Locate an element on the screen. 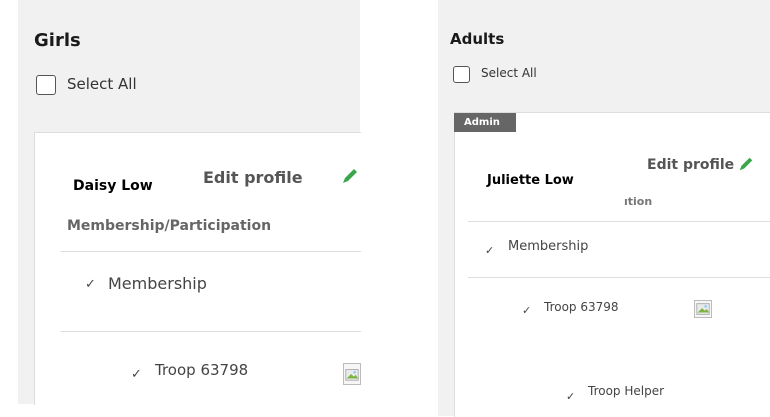 This screenshot has width=770, height=417. troop-helper-item: Troop Helper is located at coordinates (626, 391).